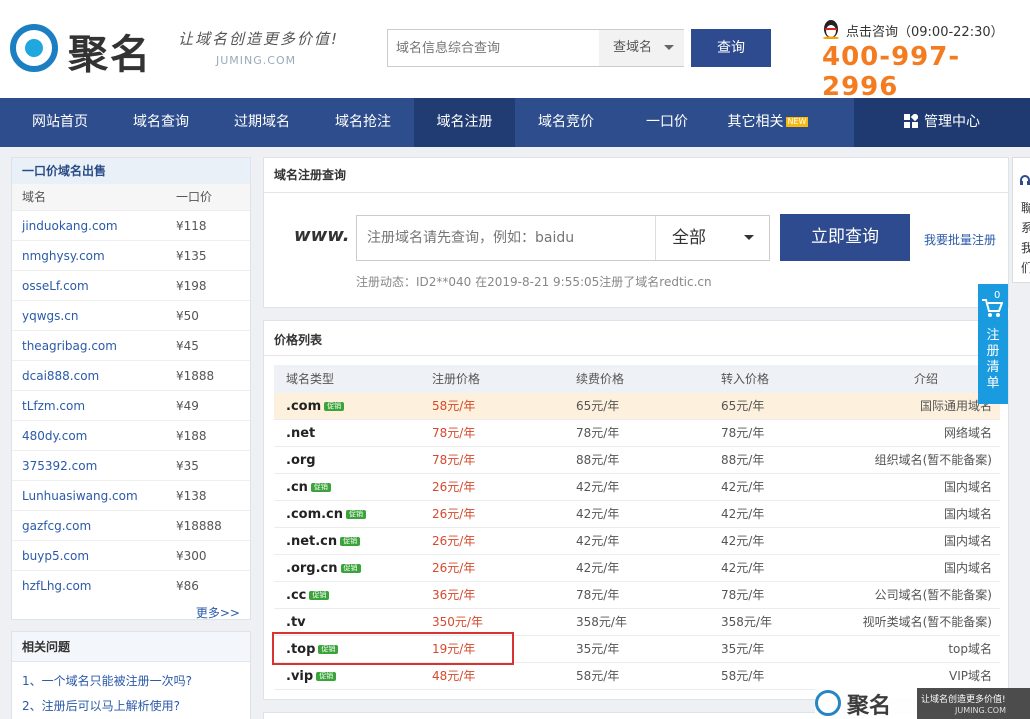 This screenshot has height=719, width=1030. I want to click on cart-label: 注册清单, so click(993, 359).